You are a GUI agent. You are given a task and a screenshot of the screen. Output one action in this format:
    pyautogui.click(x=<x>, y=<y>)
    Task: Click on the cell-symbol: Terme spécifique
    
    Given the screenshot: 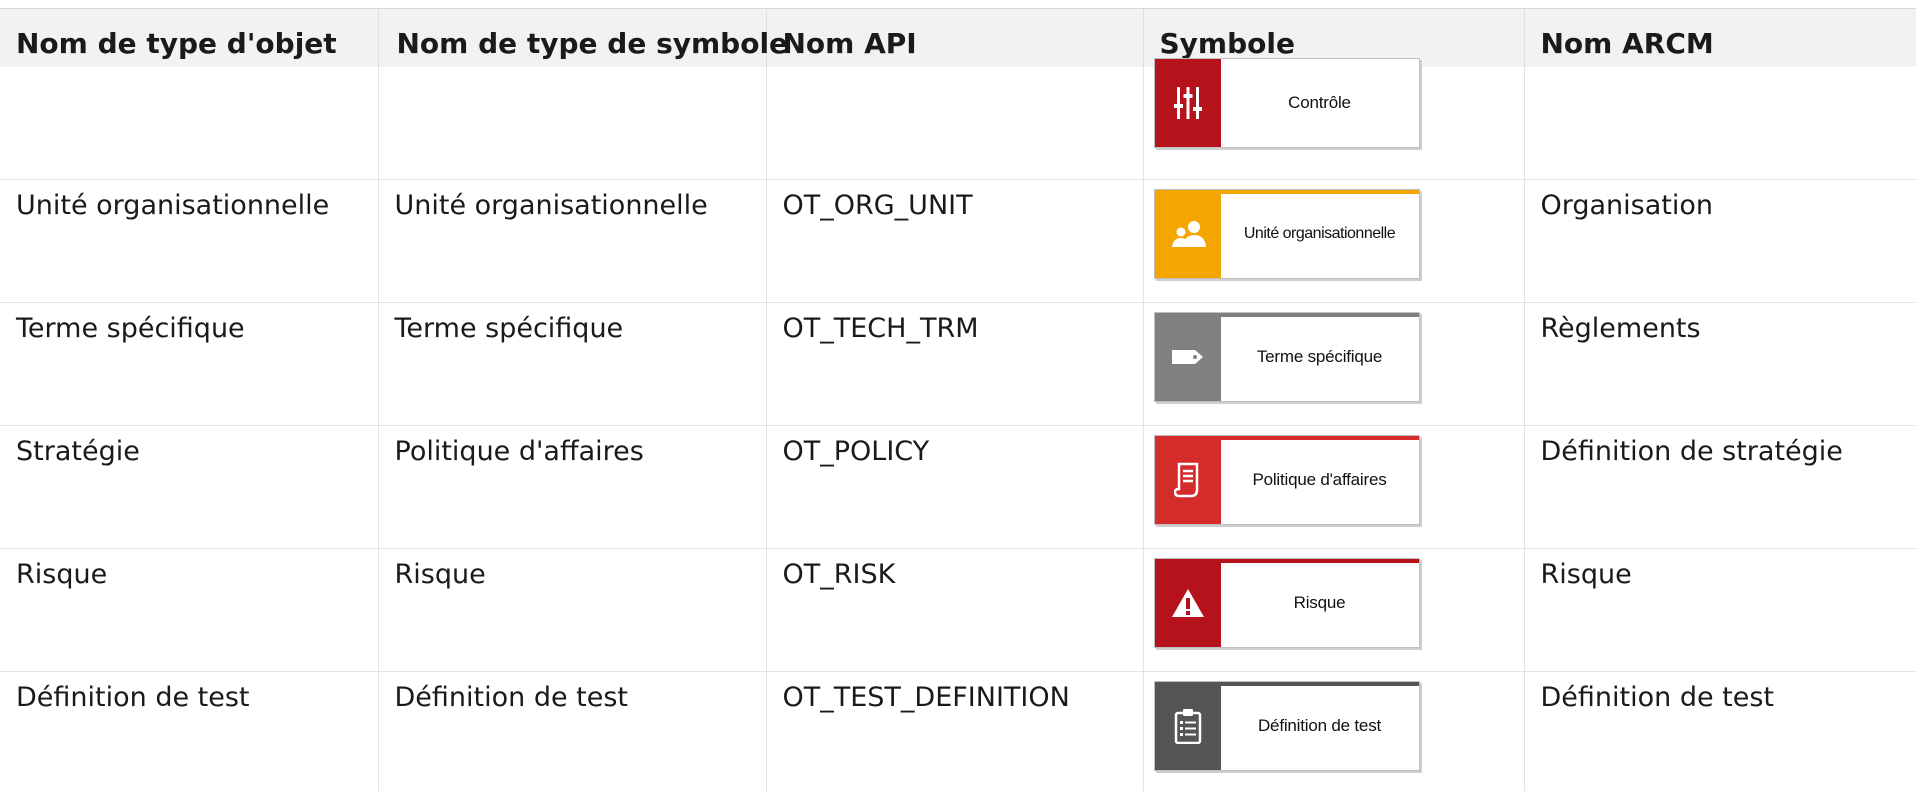 What is the action you would take?
    pyautogui.click(x=1334, y=364)
    